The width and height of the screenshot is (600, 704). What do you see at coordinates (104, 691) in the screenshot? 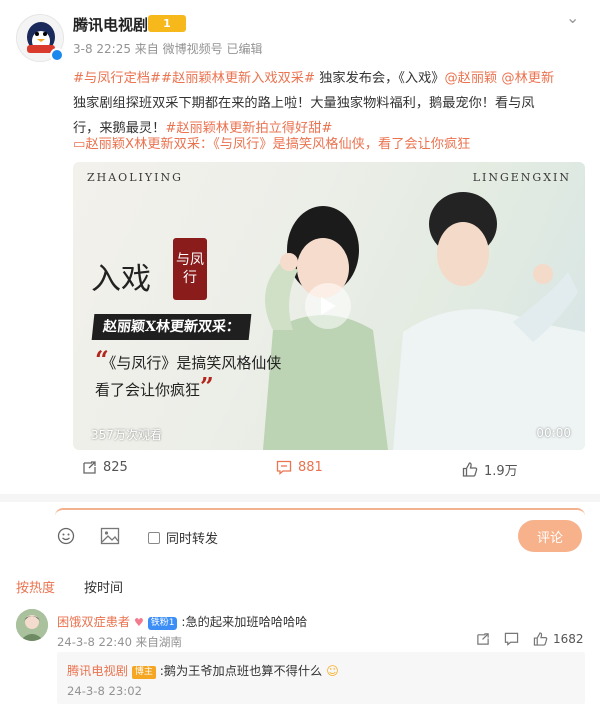
I see `reply-meta: 24-3-8 23:02` at bounding box center [104, 691].